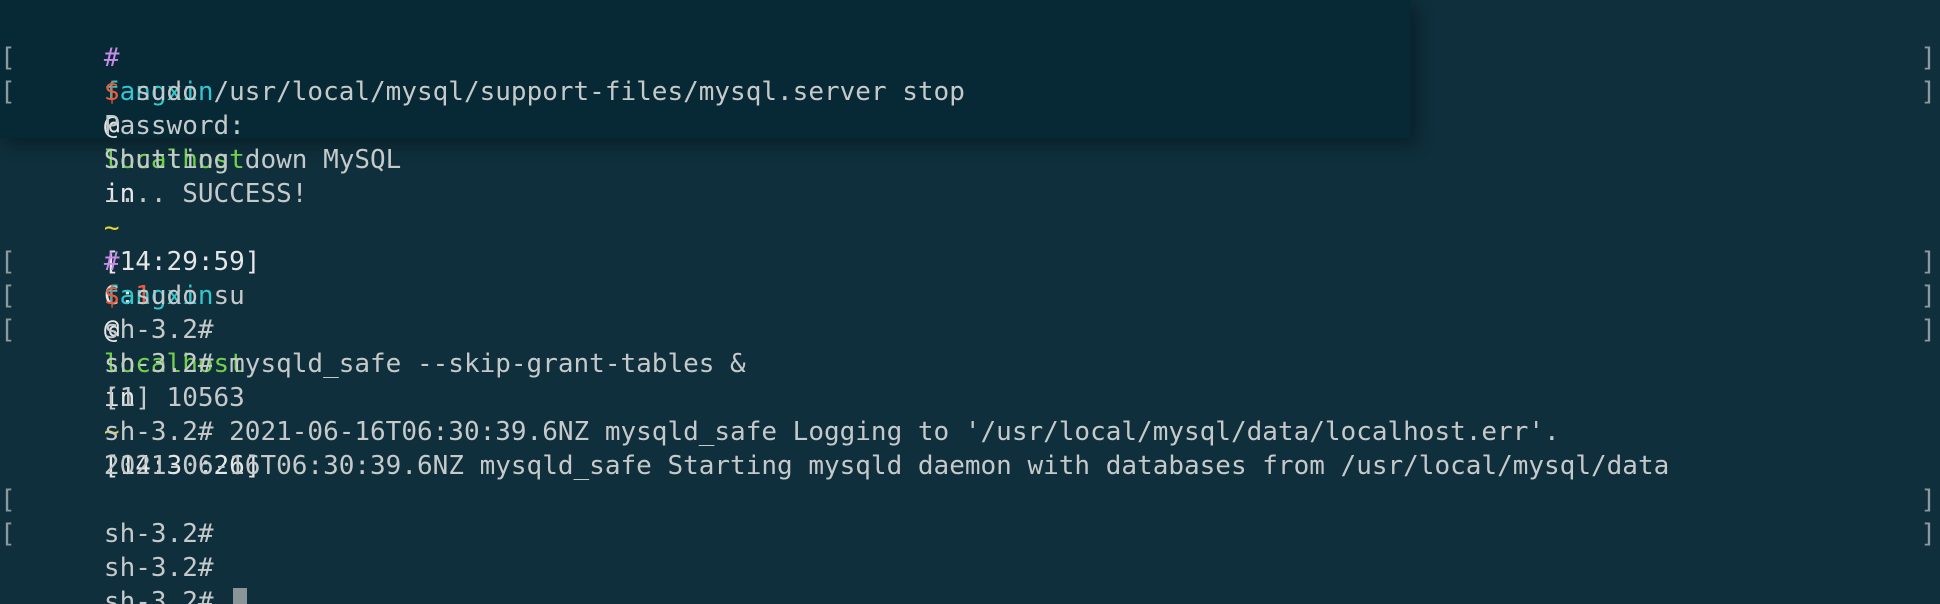 This screenshot has width=1940, height=604. I want to click on output-line: Shutting down MySQL, so click(970, 142).